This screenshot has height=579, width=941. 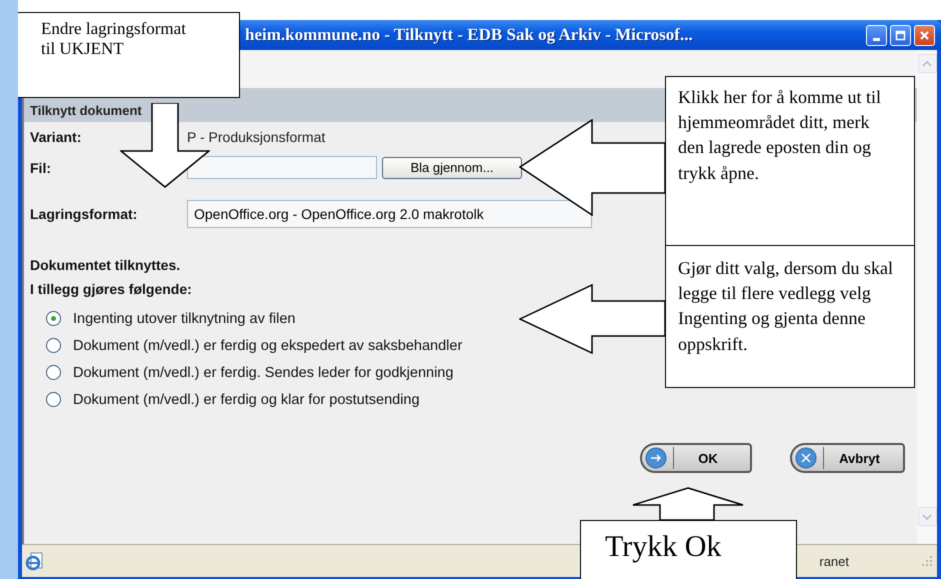 What do you see at coordinates (111, 289) in the screenshot?
I see `info-text: I tillegg gjøres følgende:` at bounding box center [111, 289].